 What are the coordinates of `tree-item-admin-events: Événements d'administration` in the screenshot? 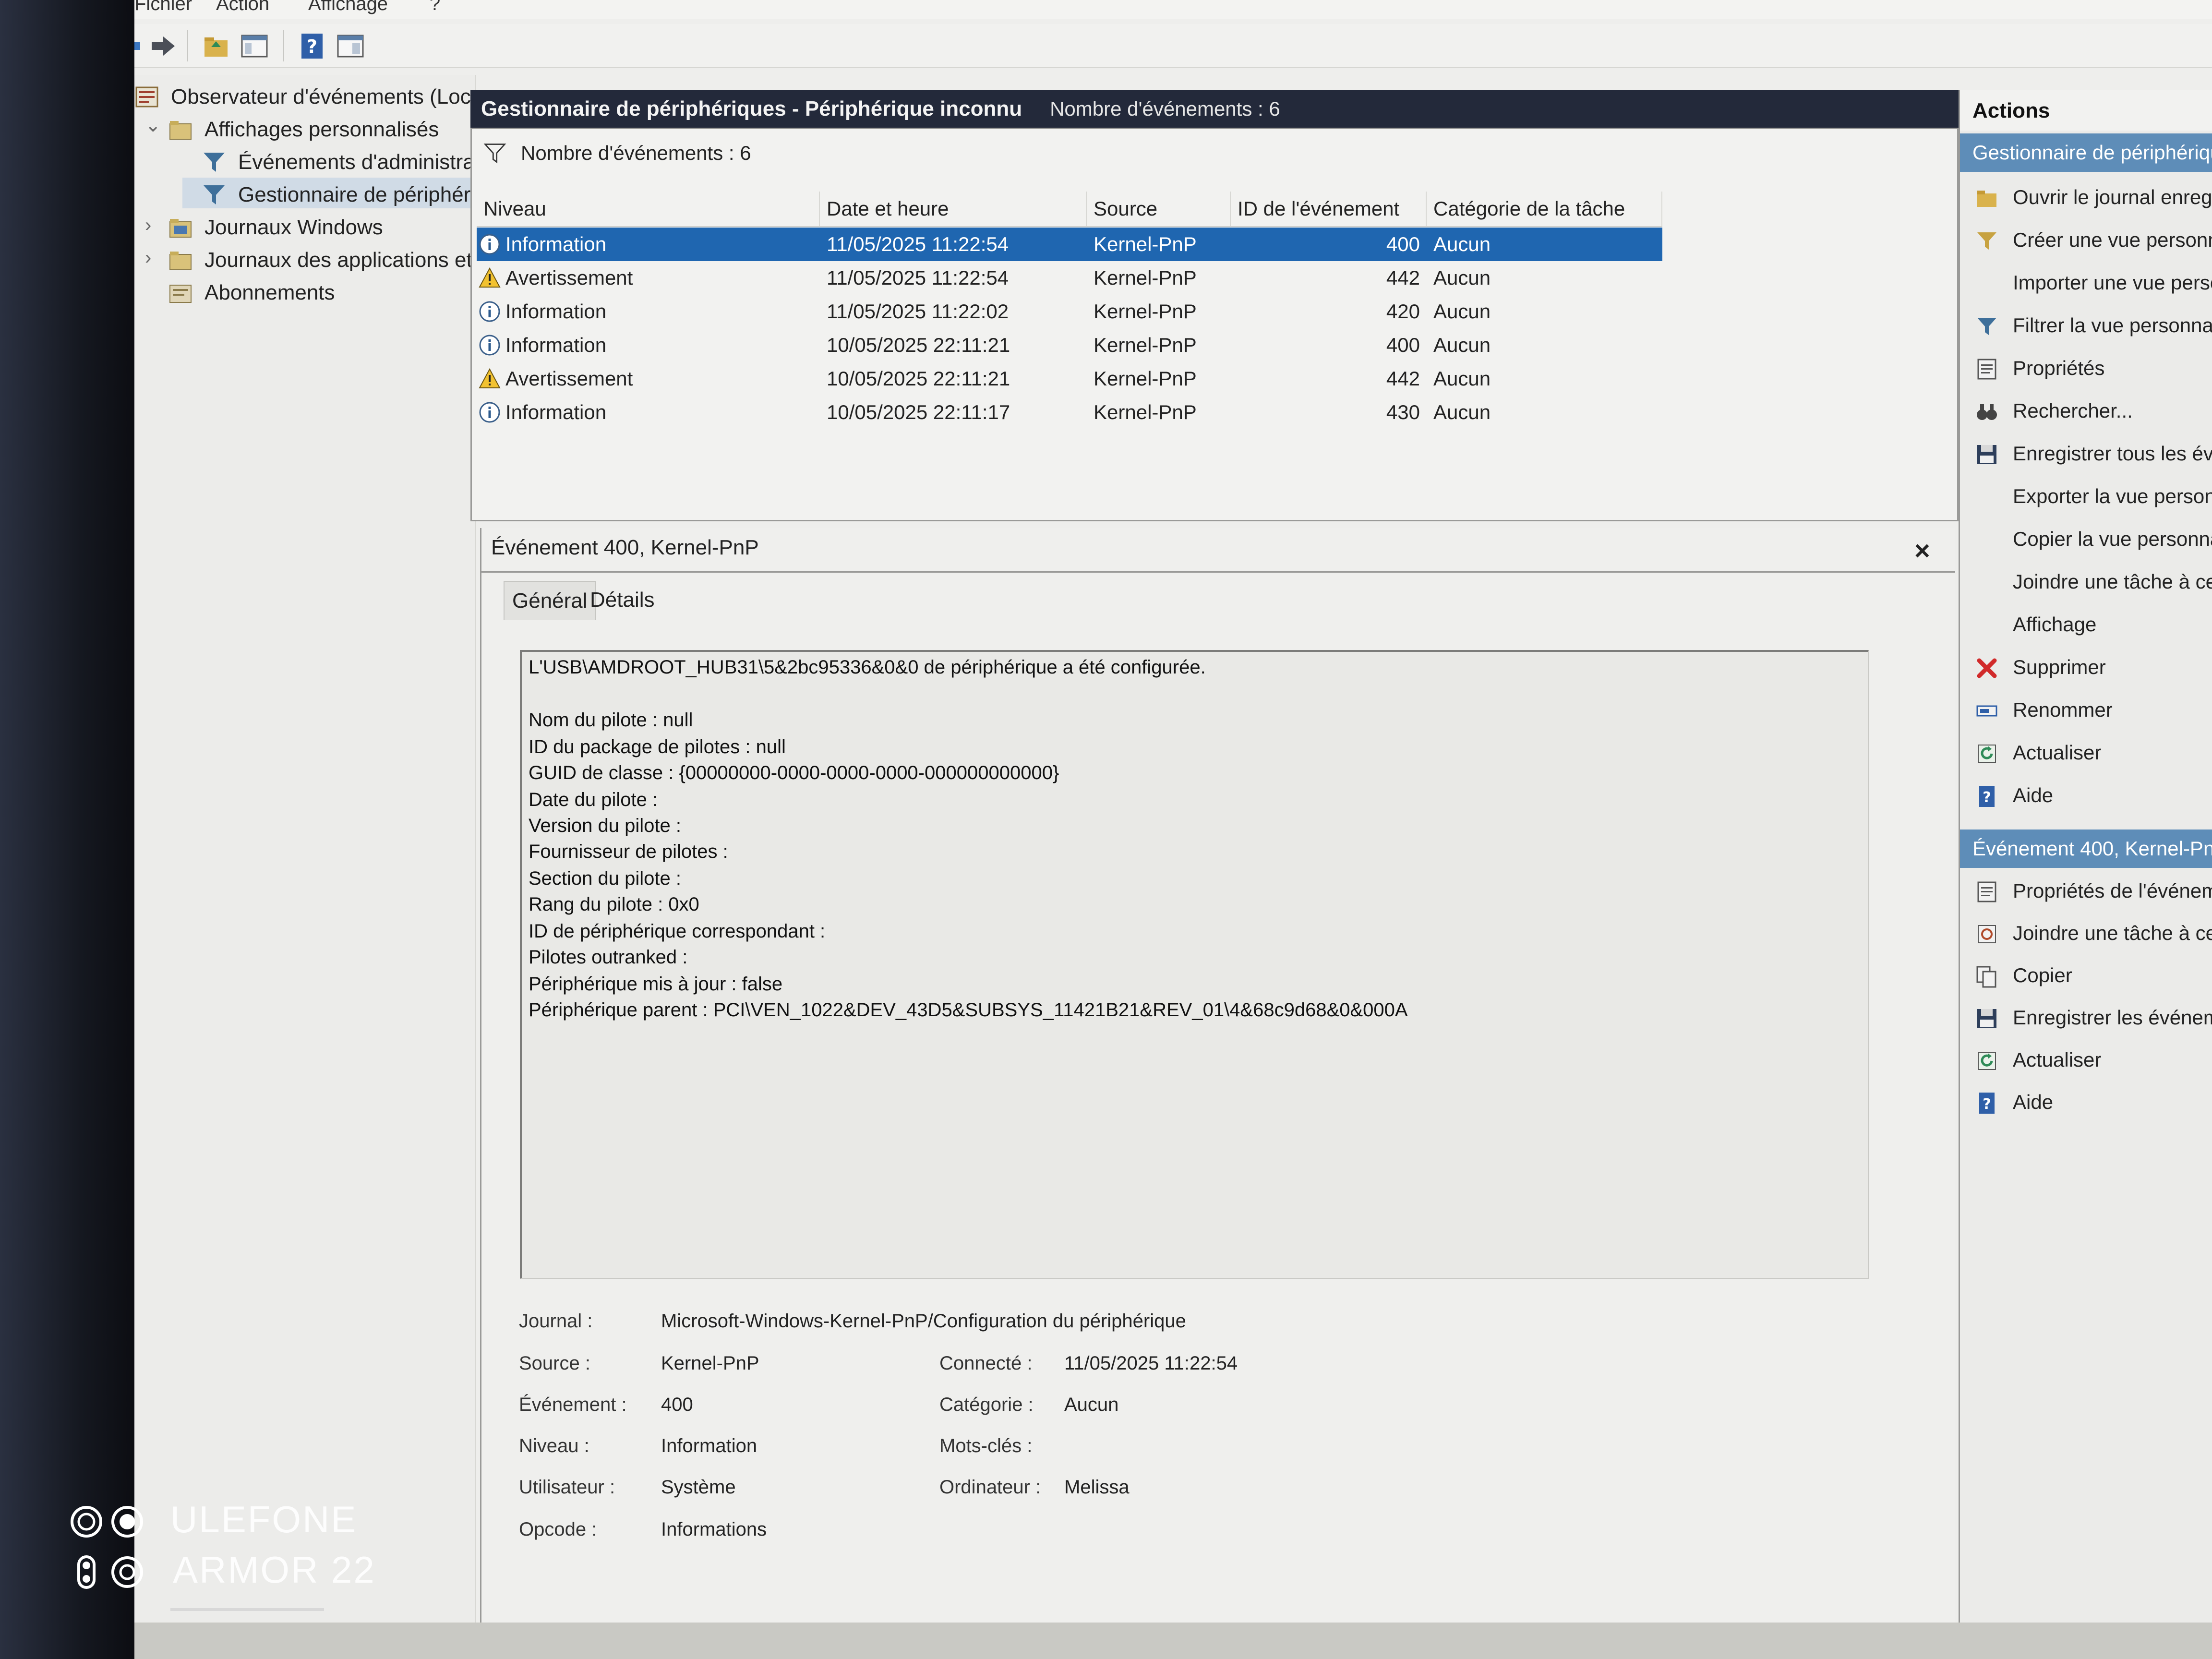 It's located at (336, 162).